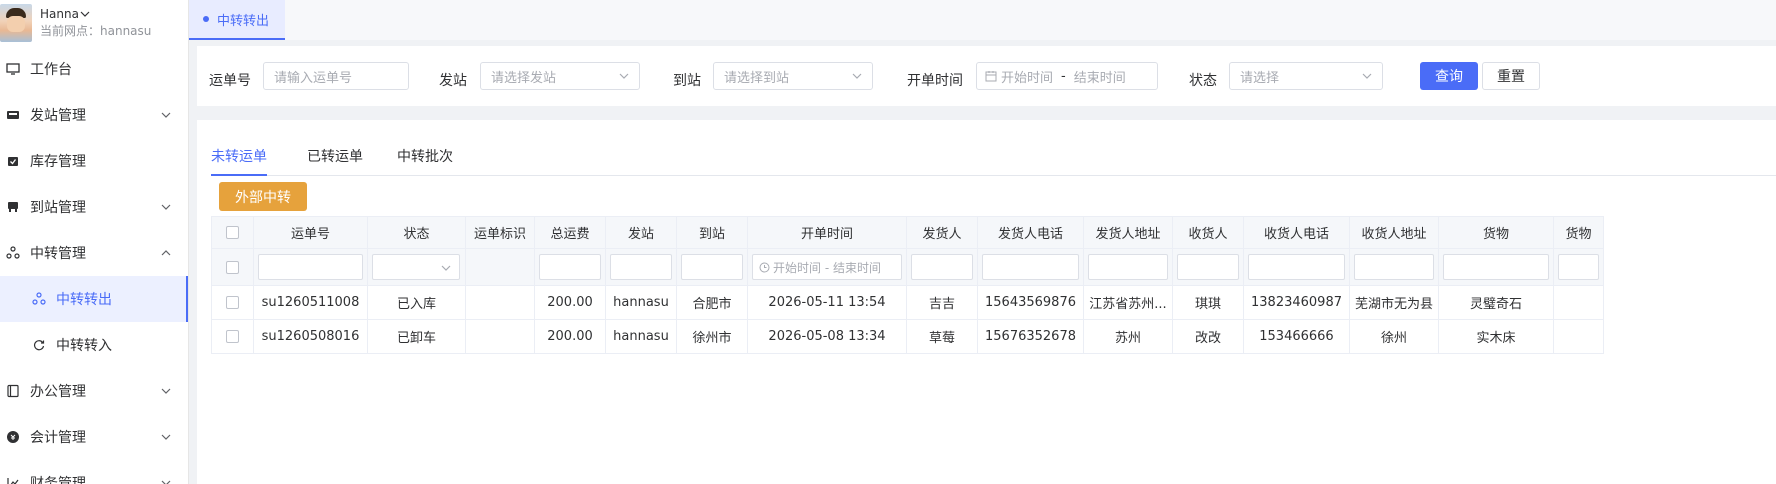 The image size is (1776, 484). Describe the element at coordinates (51, 70) in the screenshot. I see `menu-label: 工作台` at that location.